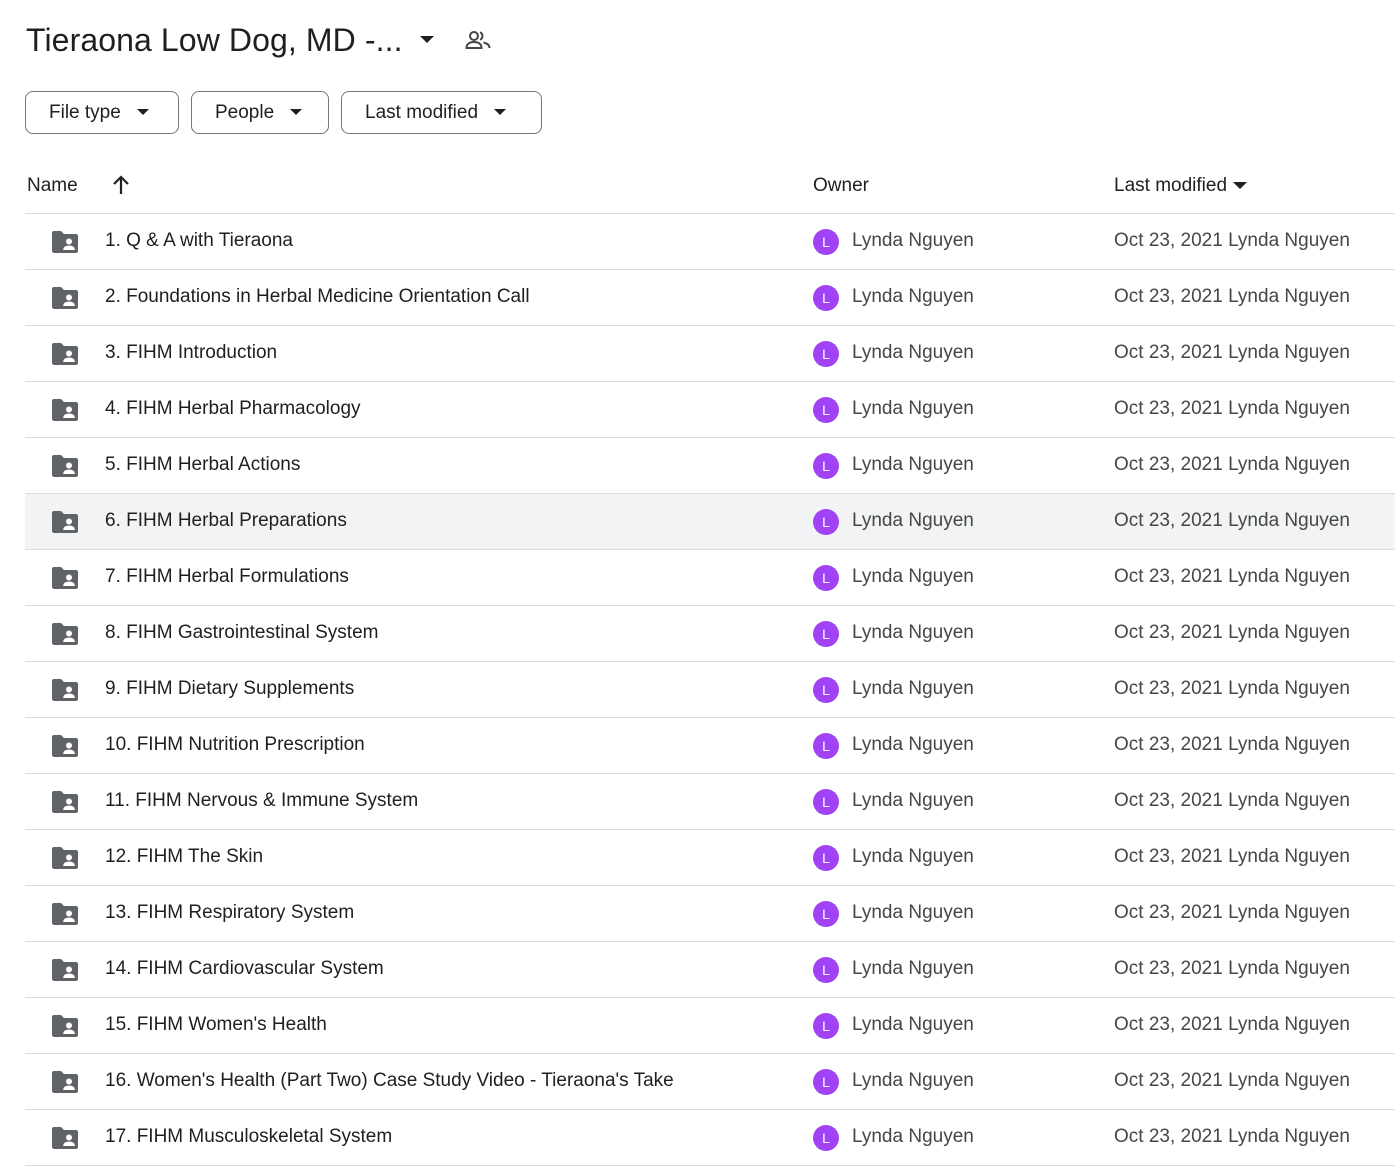  Describe the element at coordinates (226, 521) in the screenshot. I see `file-name: 6. FIHM Herbal Preparations` at that location.